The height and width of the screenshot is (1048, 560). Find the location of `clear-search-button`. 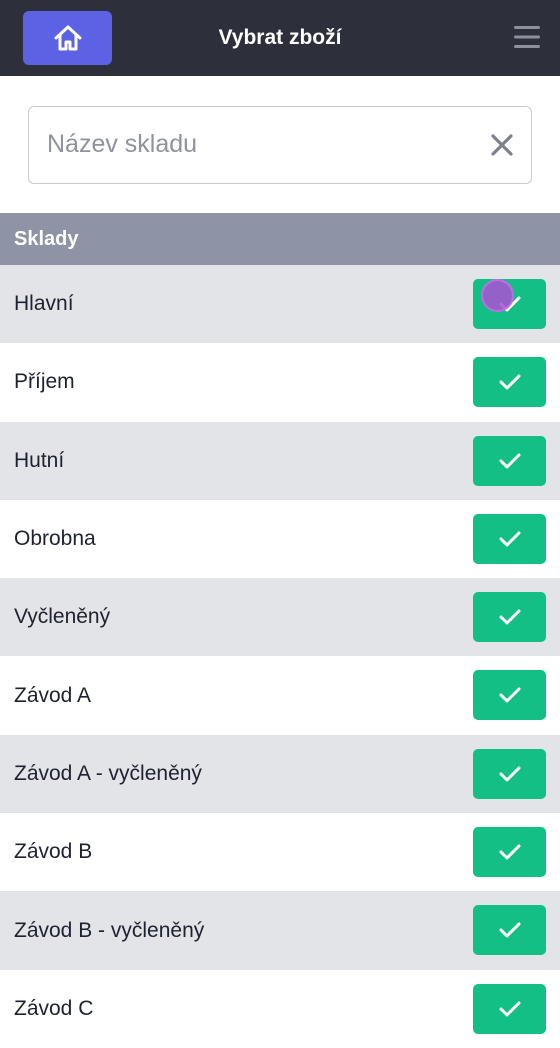

clear-search-button is located at coordinates (502, 145).